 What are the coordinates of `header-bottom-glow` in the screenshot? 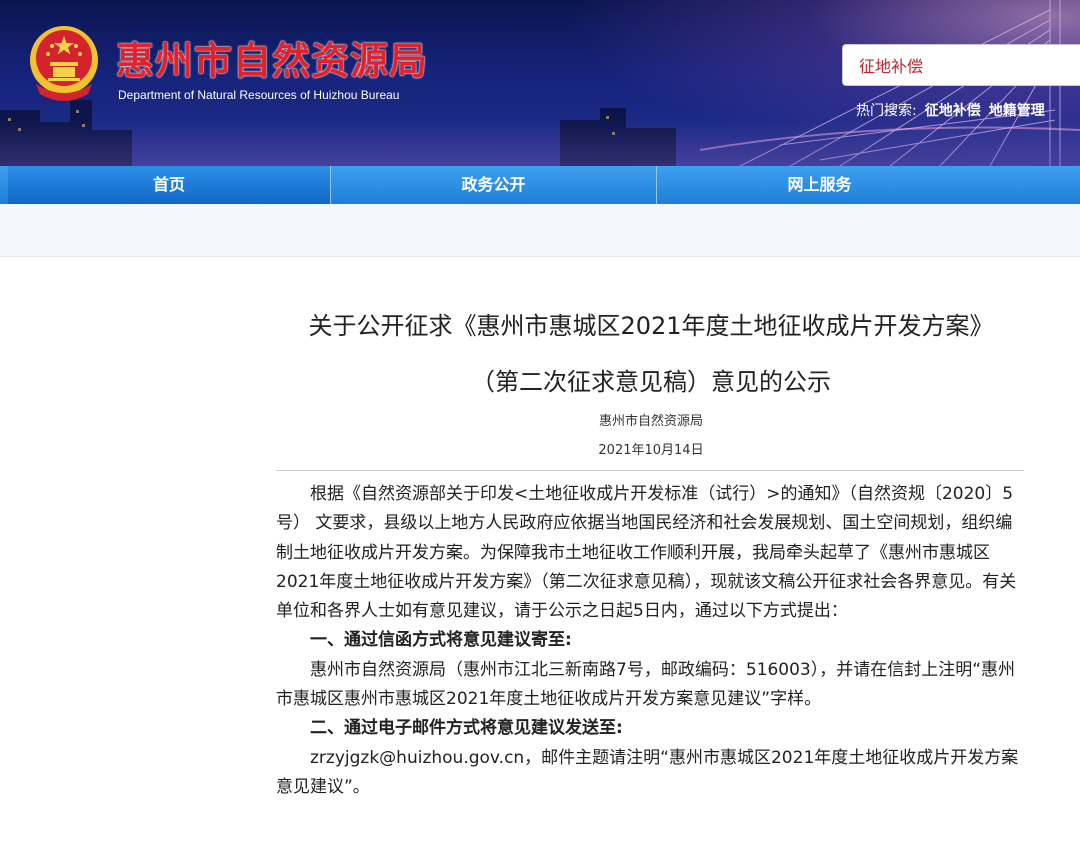 It's located at (540, 143).